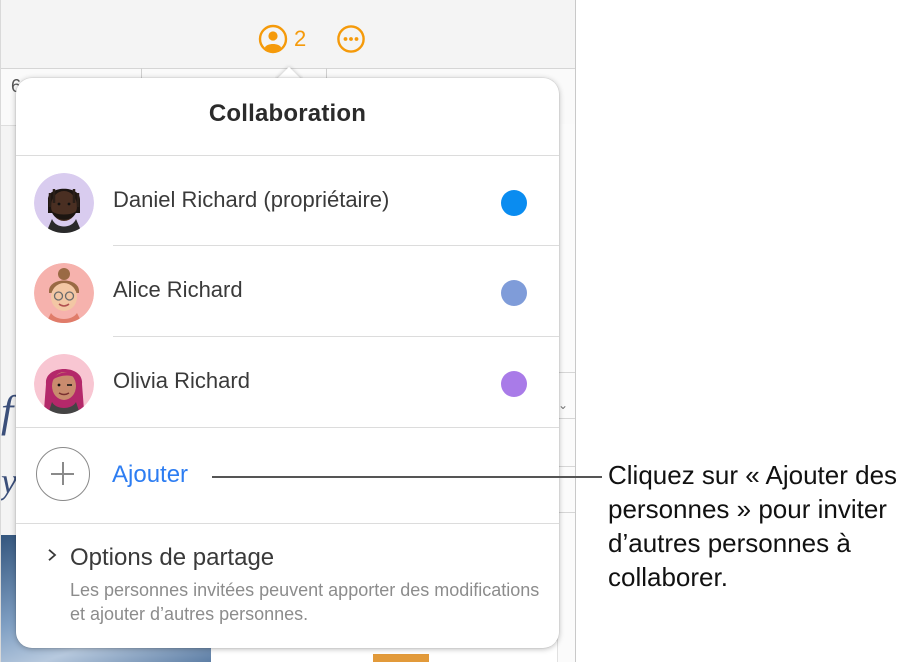 The height and width of the screenshot is (662, 920). What do you see at coordinates (287, 113) in the screenshot?
I see `popover-title: Collaboration` at bounding box center [287, 113].